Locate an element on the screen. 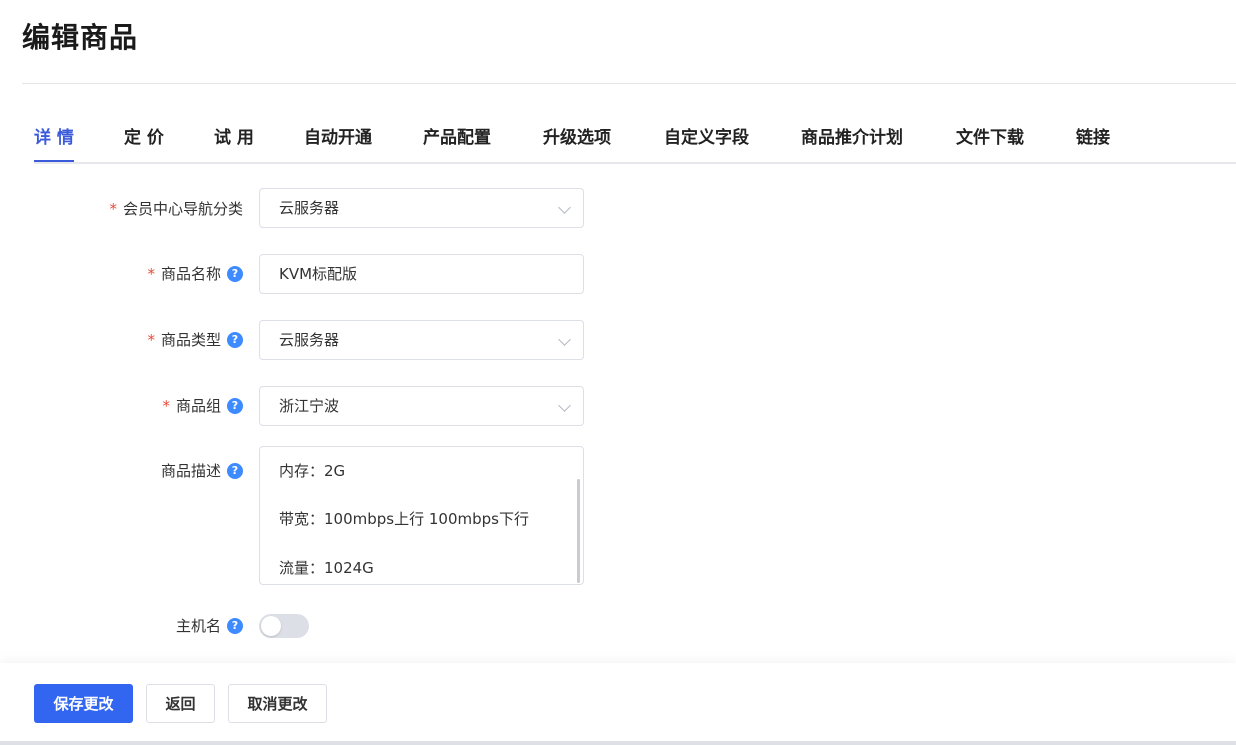 The width and height of the screenshot is (1236, 745). tab-pricing: 定 价 is located at coordinates (144, 140).